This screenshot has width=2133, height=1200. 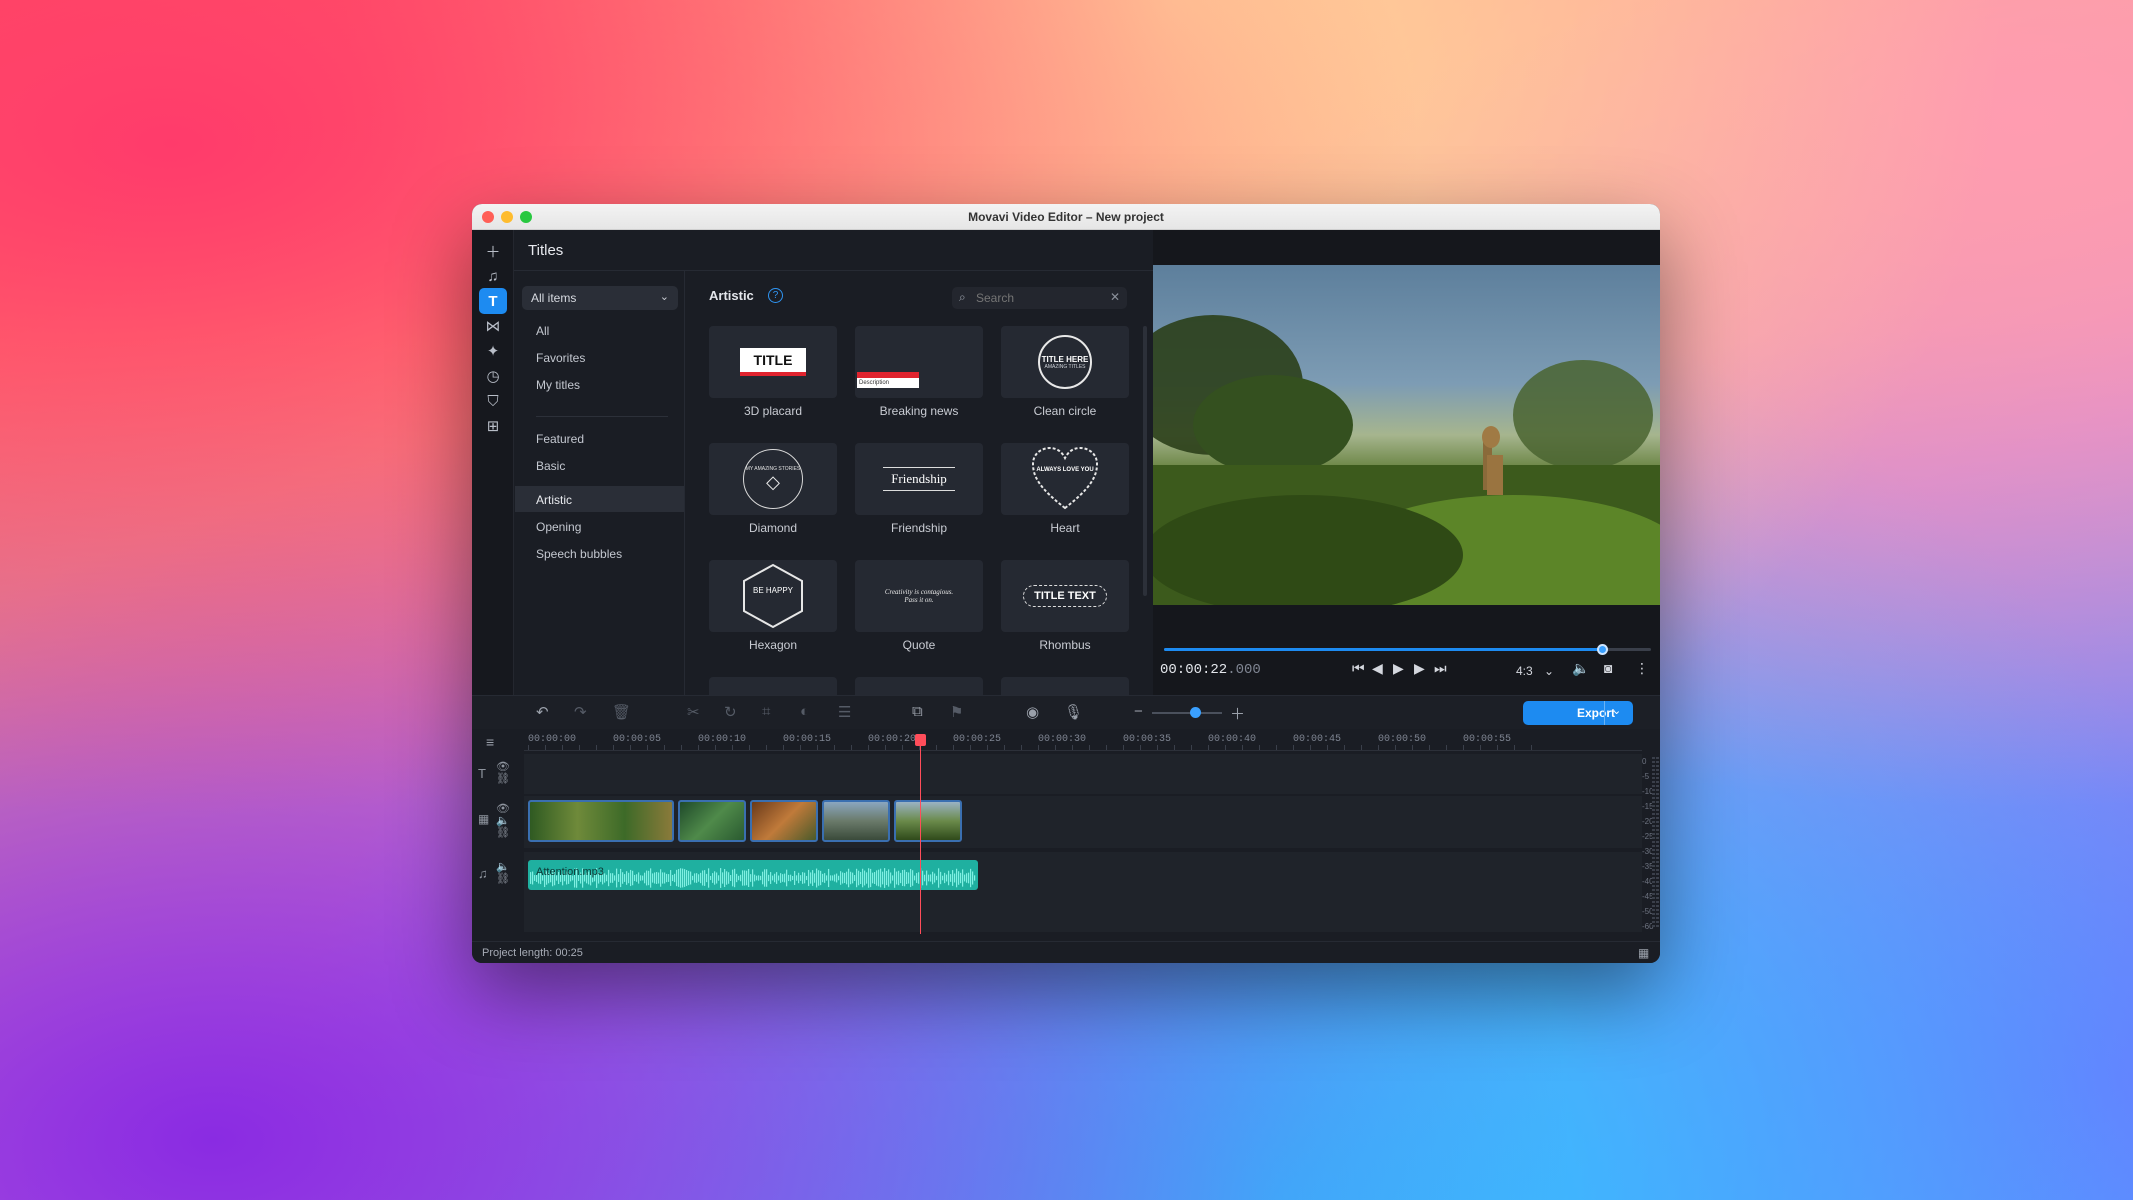 What do you see at coordinates (1073, 712) in the screenshot?
I see `microphone-icon: 🎙` at bounding box center [1073, 712].